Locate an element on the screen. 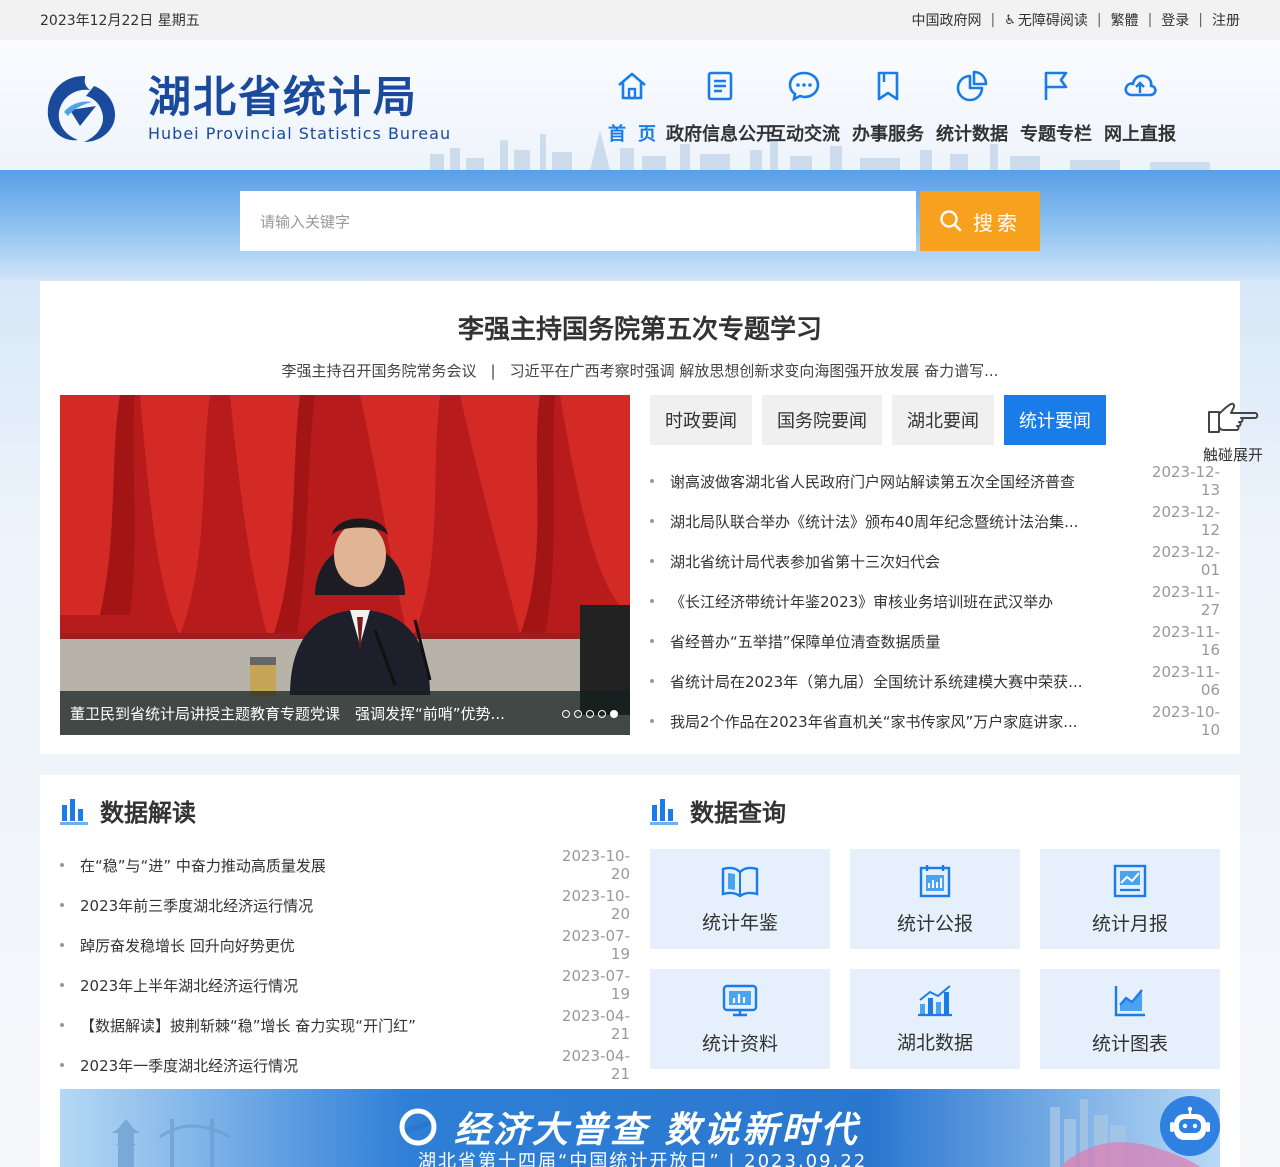 The height and width of the screenshot is (1167, 1280). nav-online-report: 网上直报 is located at coordinates (1140, 107).